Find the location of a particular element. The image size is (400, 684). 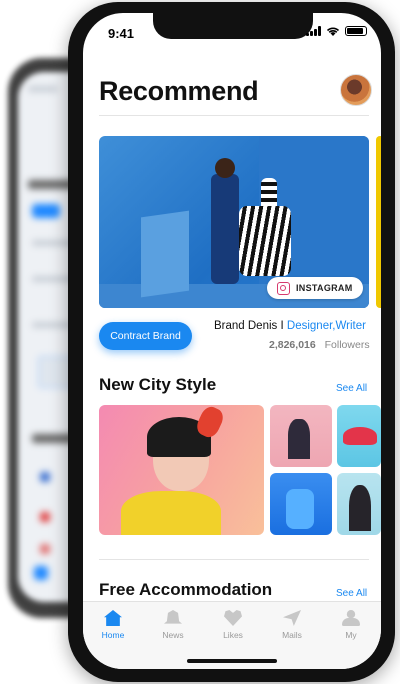

heart-icon is located at coordinates (233, 618).